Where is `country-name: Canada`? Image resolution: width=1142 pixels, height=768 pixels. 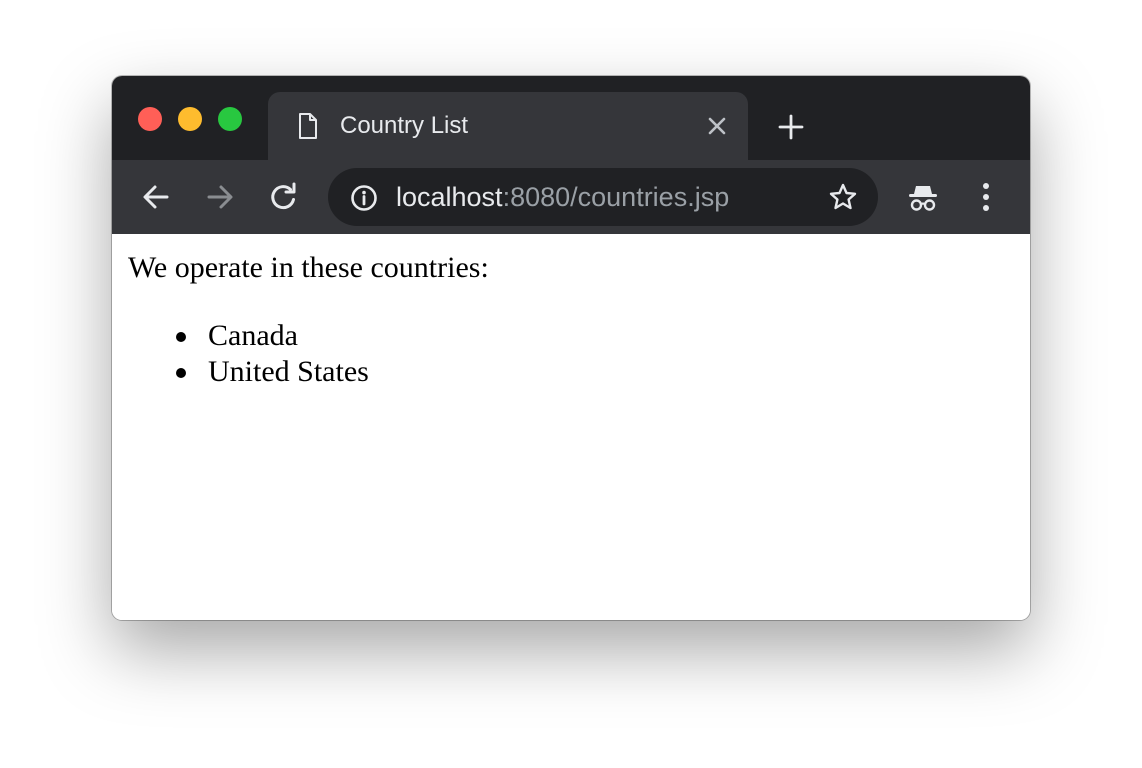
country-name: Canada is located at coordinates (253, 335).